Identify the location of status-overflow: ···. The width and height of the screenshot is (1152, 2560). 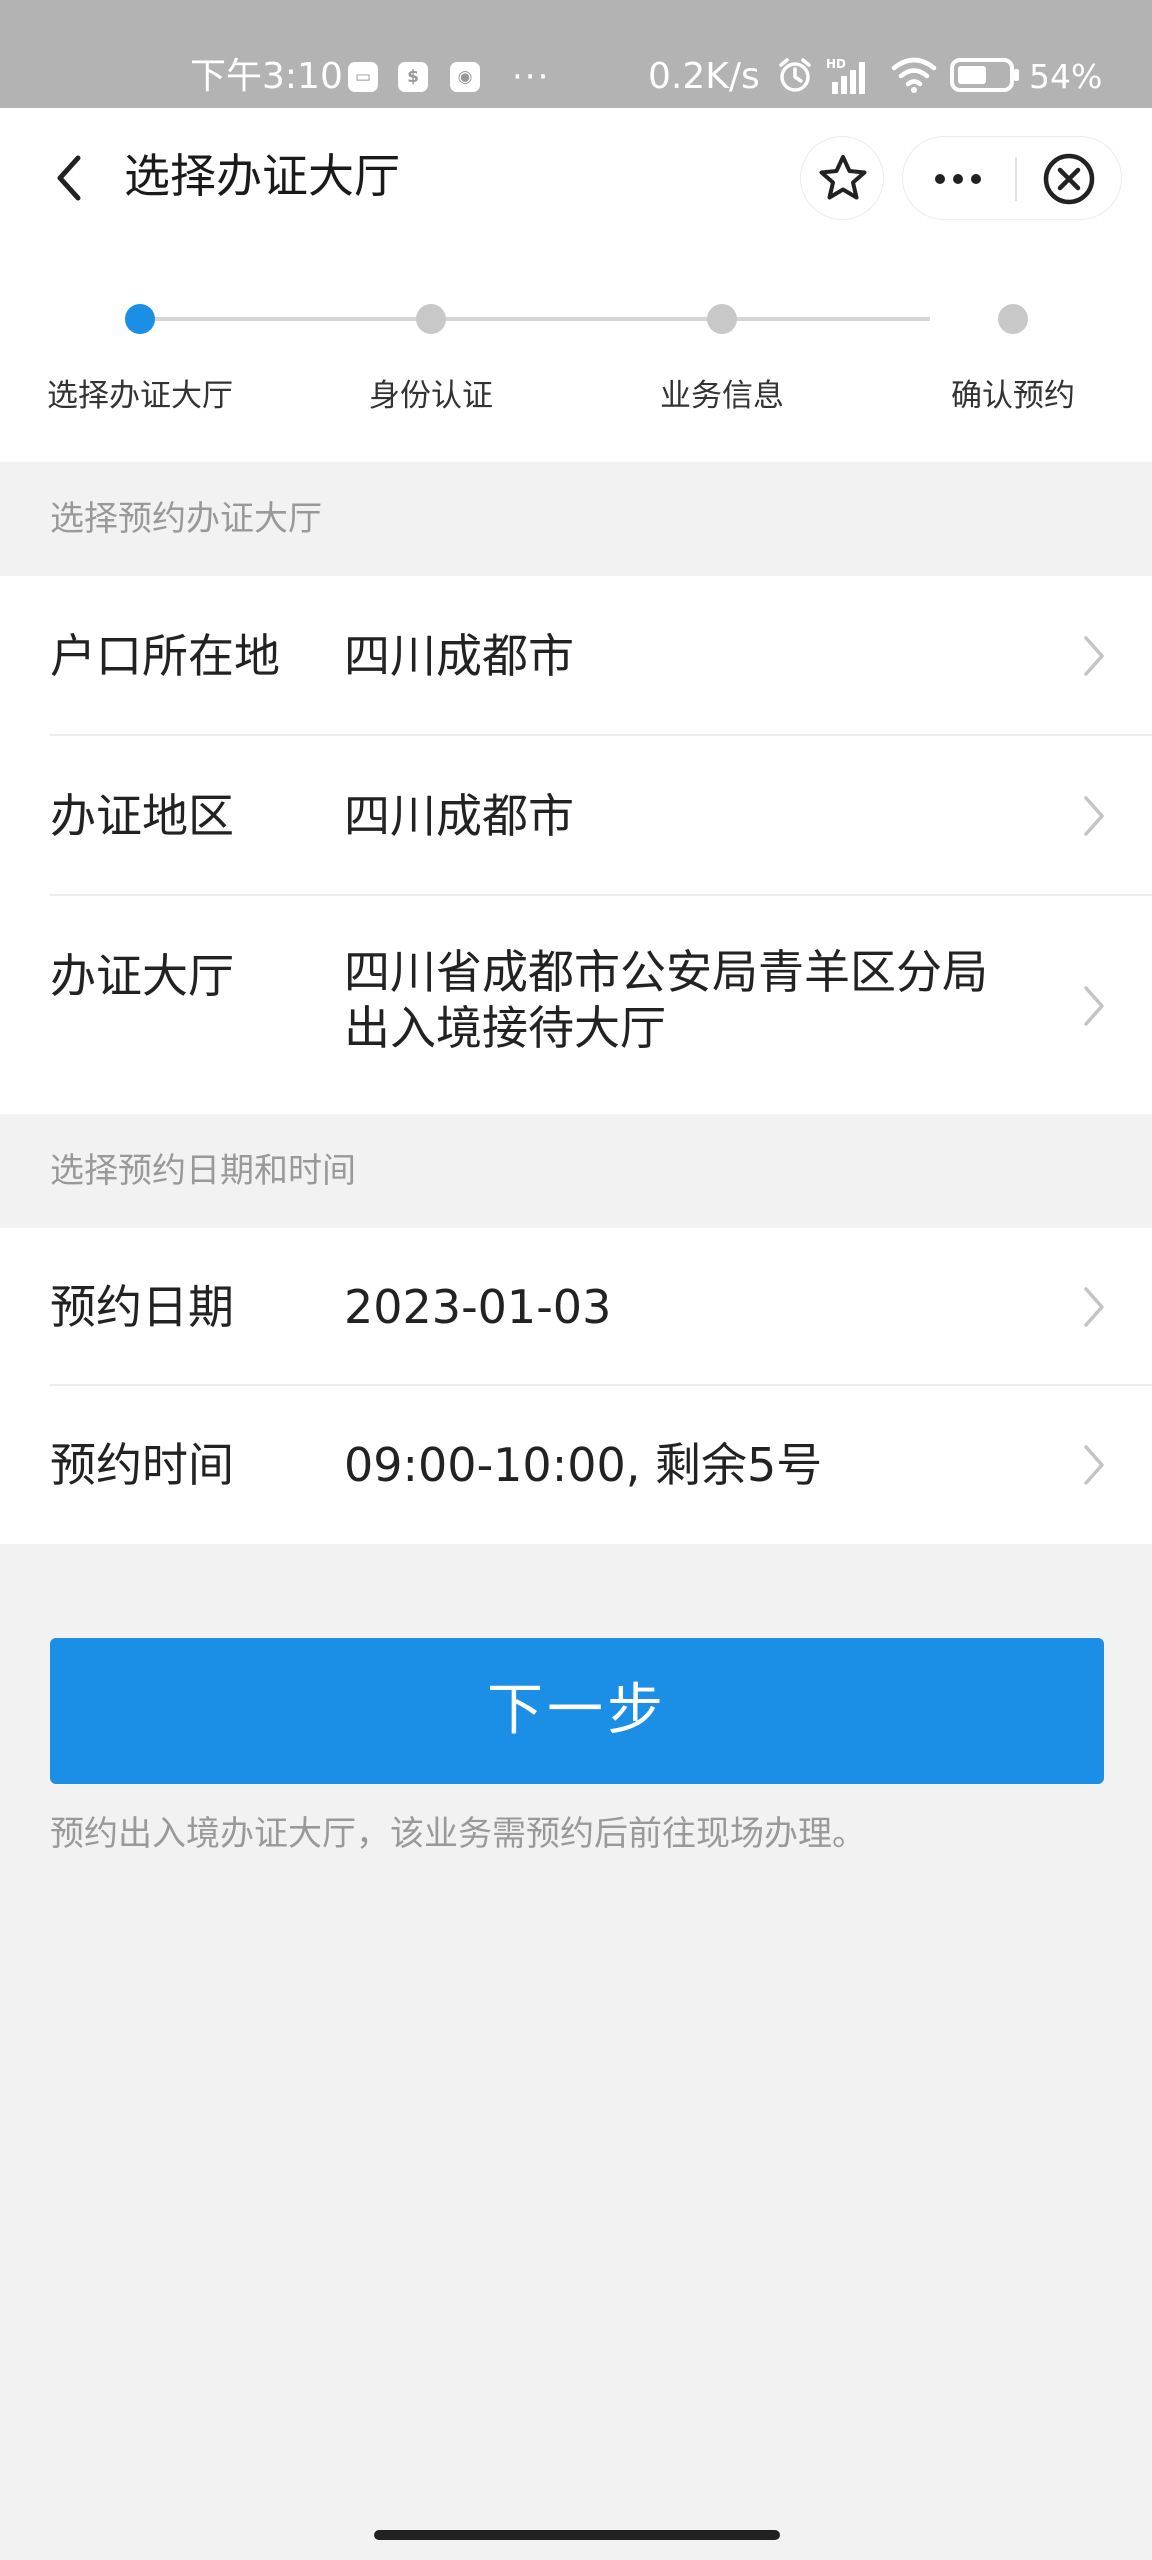
(531, 77).